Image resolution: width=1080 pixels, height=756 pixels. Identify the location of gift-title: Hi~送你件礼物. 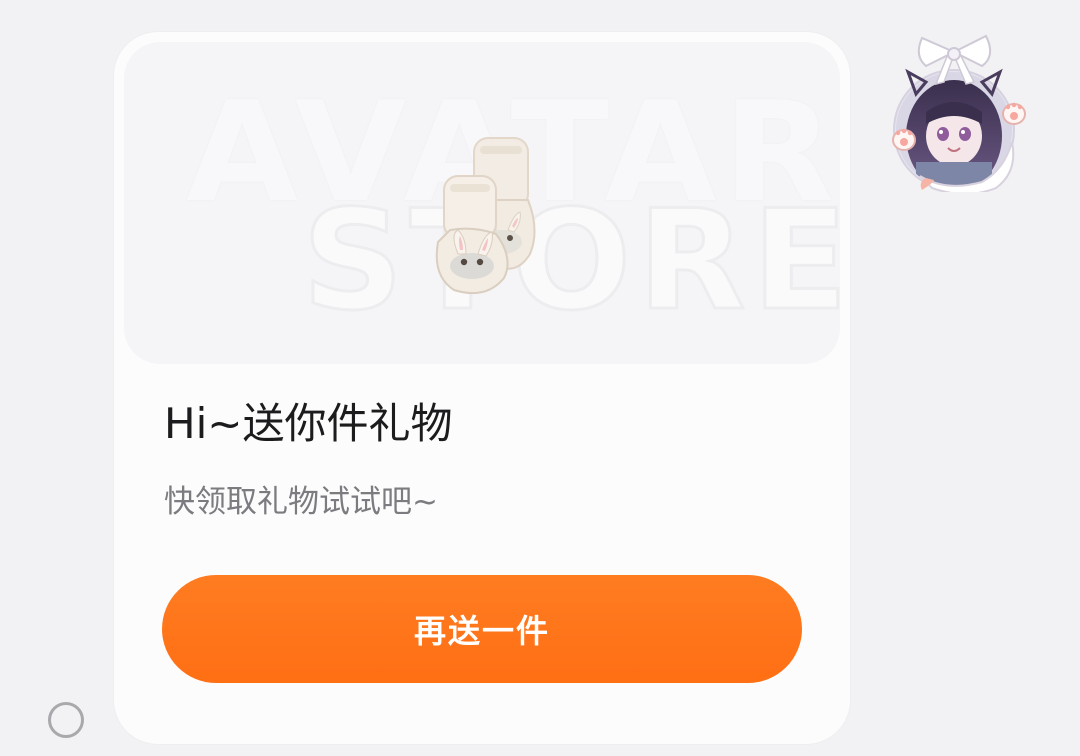
(308, 423).